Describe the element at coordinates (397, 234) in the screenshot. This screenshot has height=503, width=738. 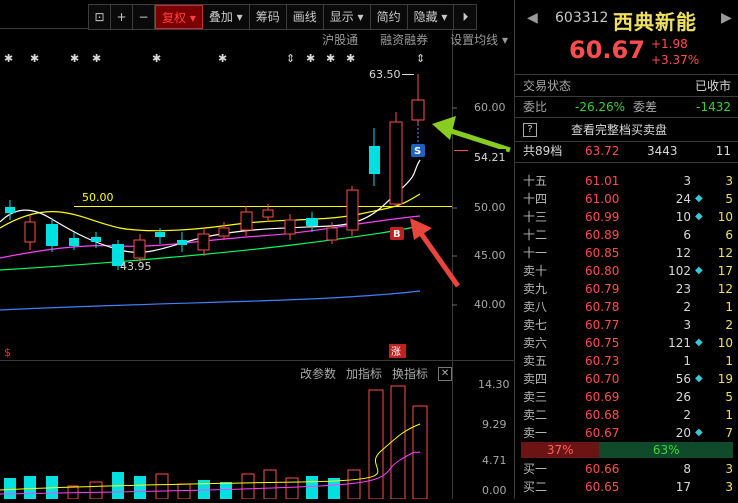
I see `buy-signal-label: B` at that location.